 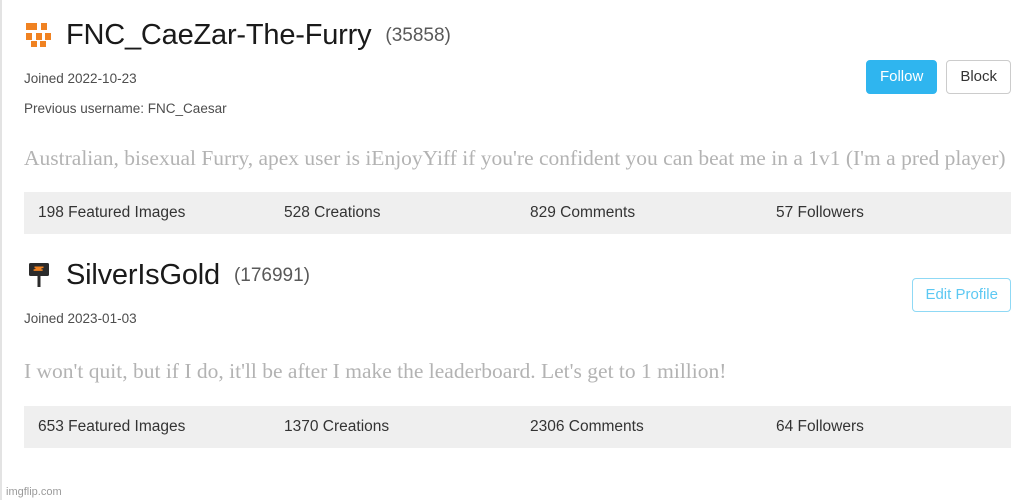 What do you see at coordinates (271, 275) in the screenshot?
I see `profile-user-id-2: (176991)` at bounding box center [271, 275].